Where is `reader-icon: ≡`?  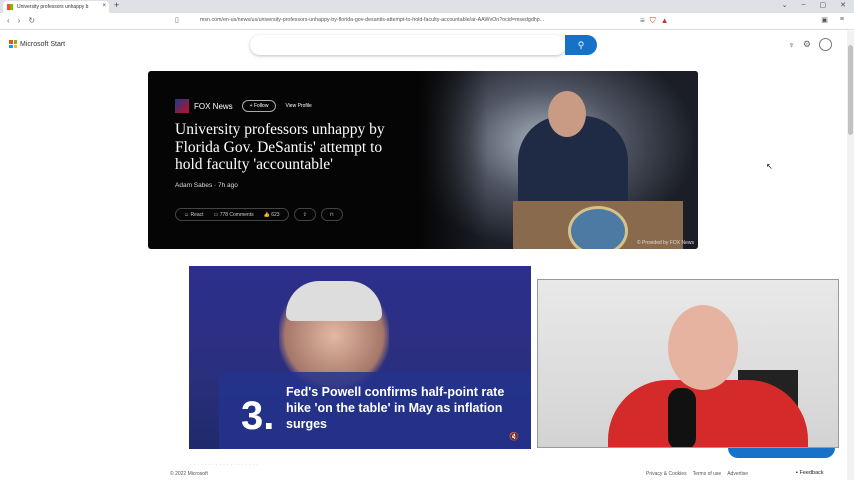
reader-icon: ≡ is located at coordinates (642, 21).